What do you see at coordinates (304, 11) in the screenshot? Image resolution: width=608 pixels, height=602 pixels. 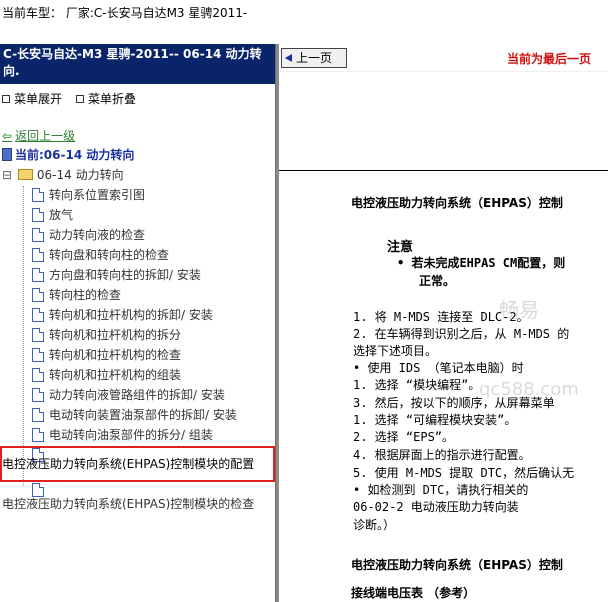 I see `vehicle-model-bar: 当前车型： 厂家:C-长安马自达M3 星骋2011-` at bounding box center [304, 11].